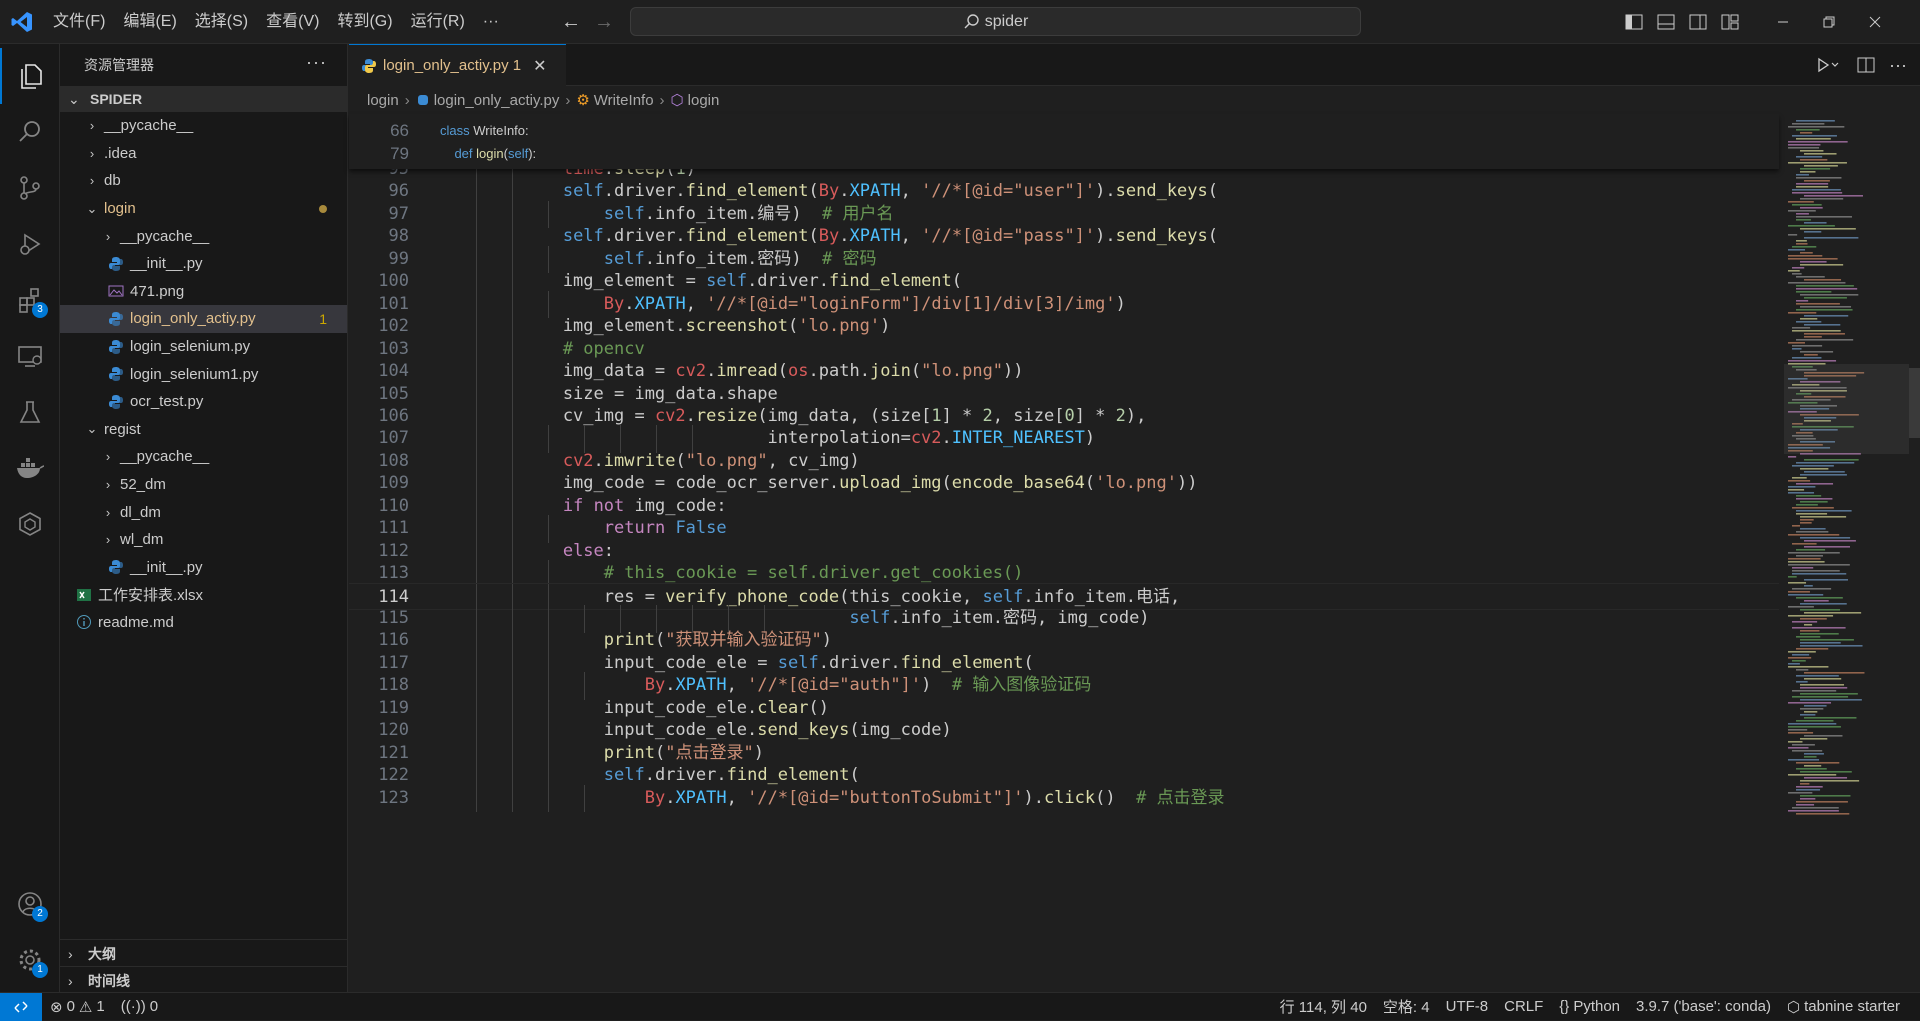  What do you see at coordinates (495, 153) in the screenshot?
I see `line-code: def login(self):` at bounding box center [495, 153].